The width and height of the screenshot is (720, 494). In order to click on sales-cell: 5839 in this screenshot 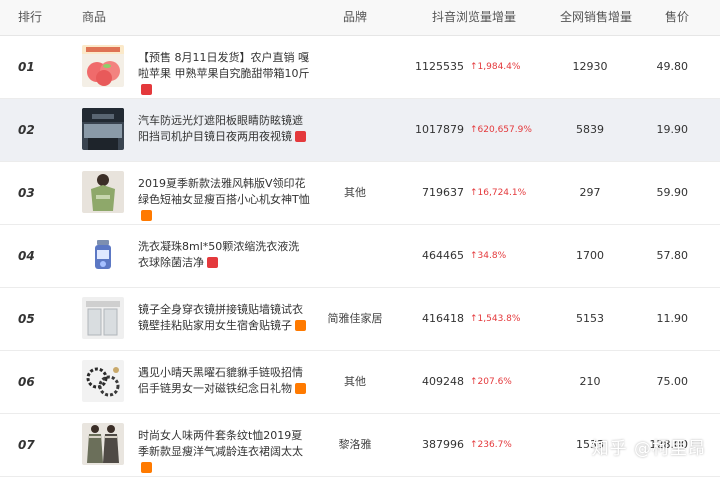, I will do `click(590, 129)`.